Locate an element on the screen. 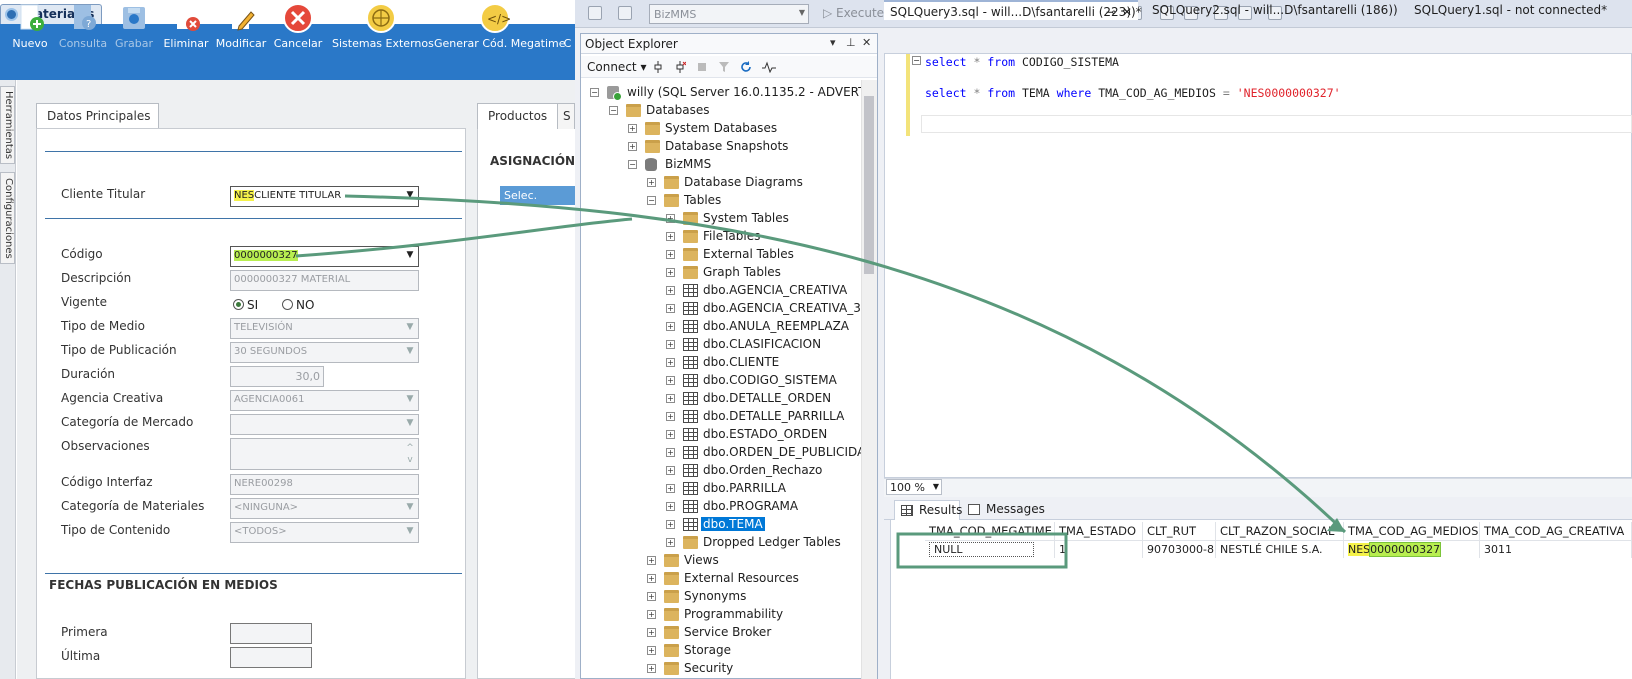  collapse-region-icon: − is located at coordinates (916, 60).